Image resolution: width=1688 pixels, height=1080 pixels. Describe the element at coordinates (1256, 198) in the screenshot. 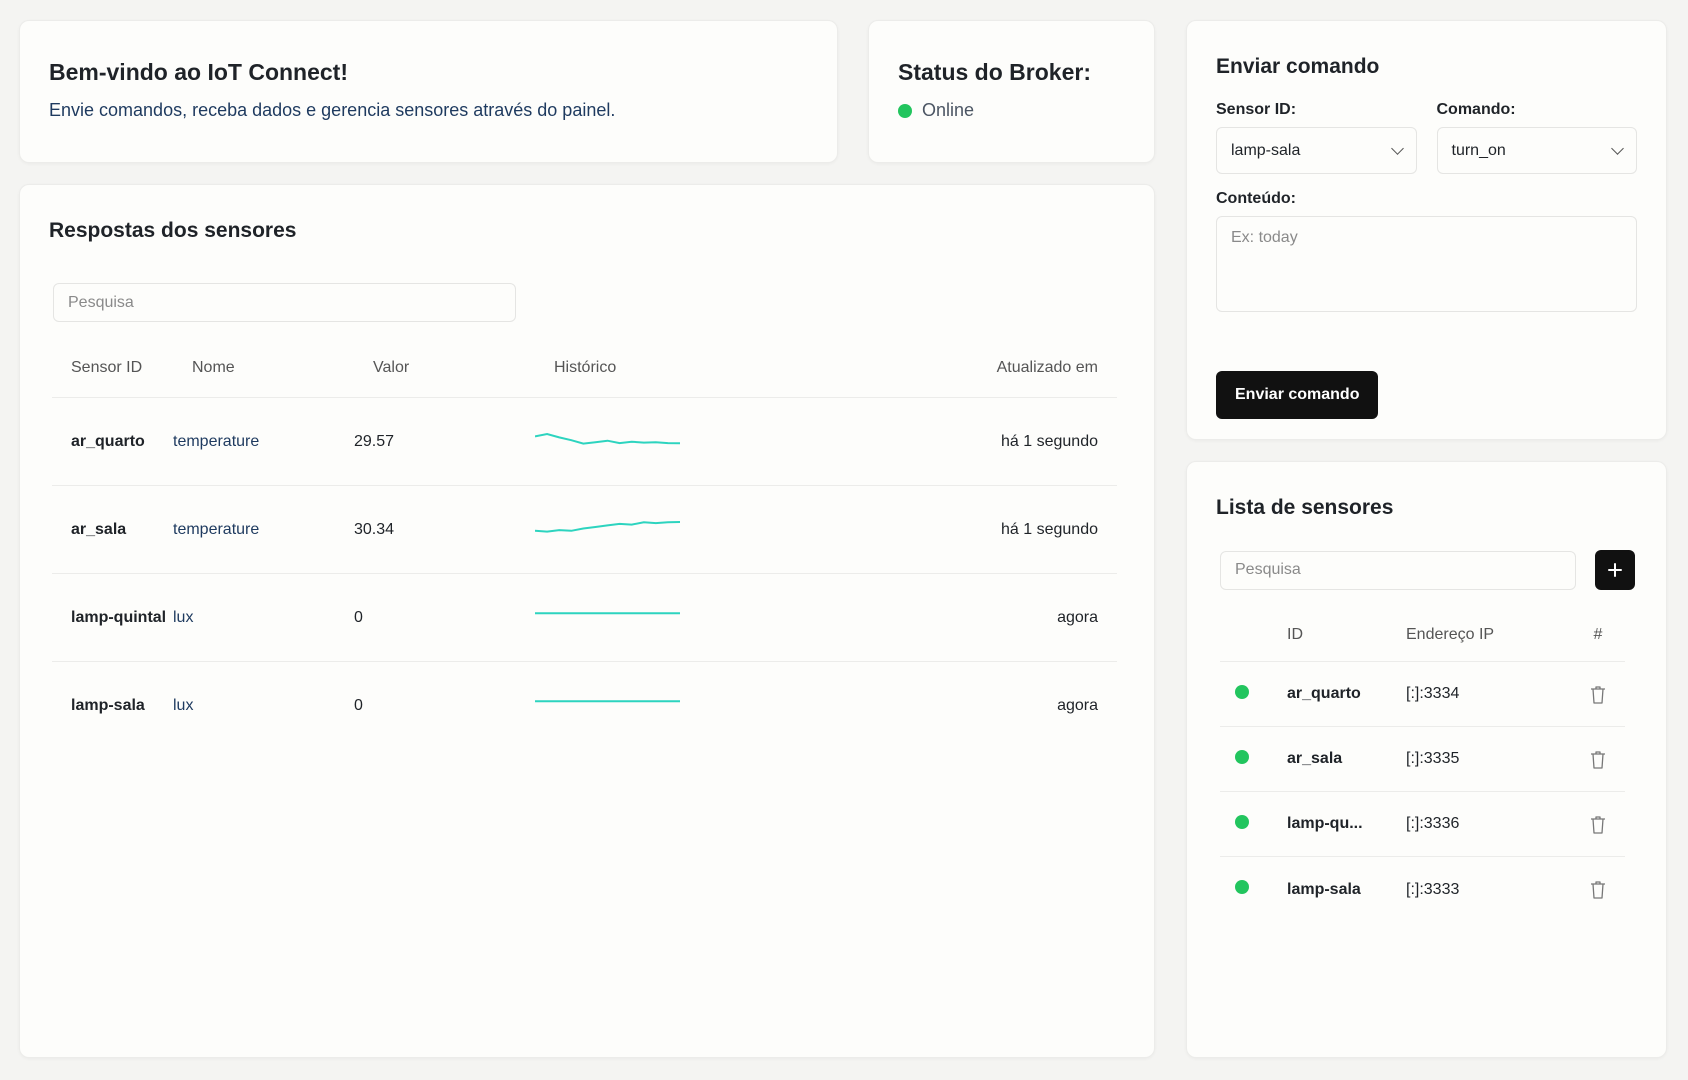

I see `content-label: Conteúdo:` at that location.